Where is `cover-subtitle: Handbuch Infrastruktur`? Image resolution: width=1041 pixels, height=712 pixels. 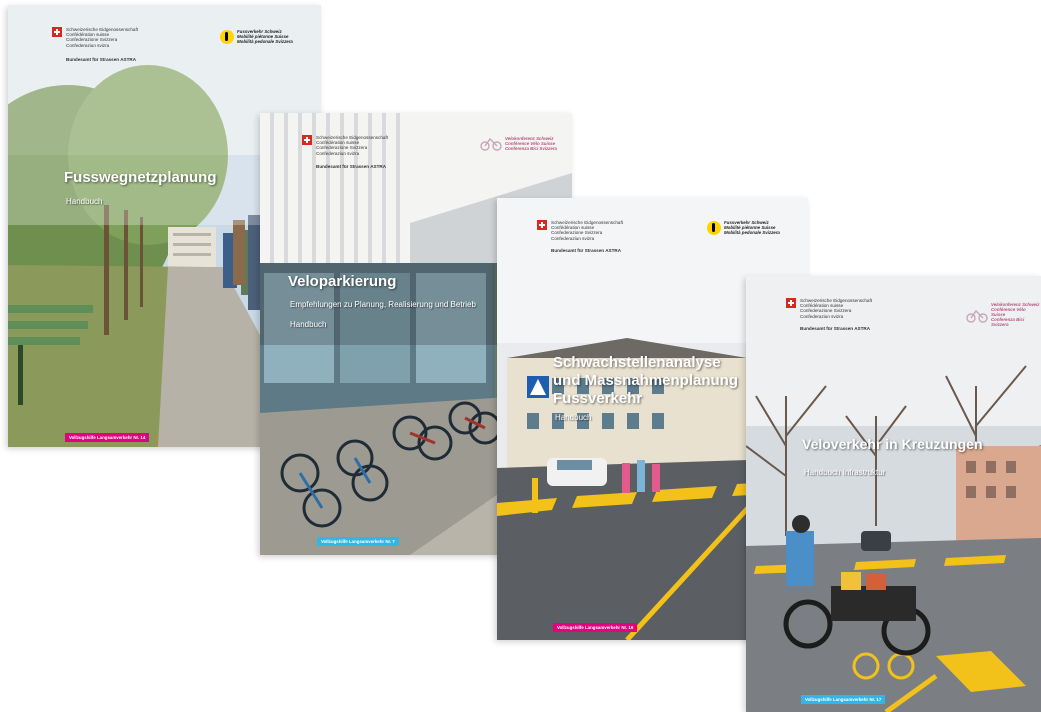
cover-subtitle: Handbuch Infrastruktur is located at coordinates (845, 472).